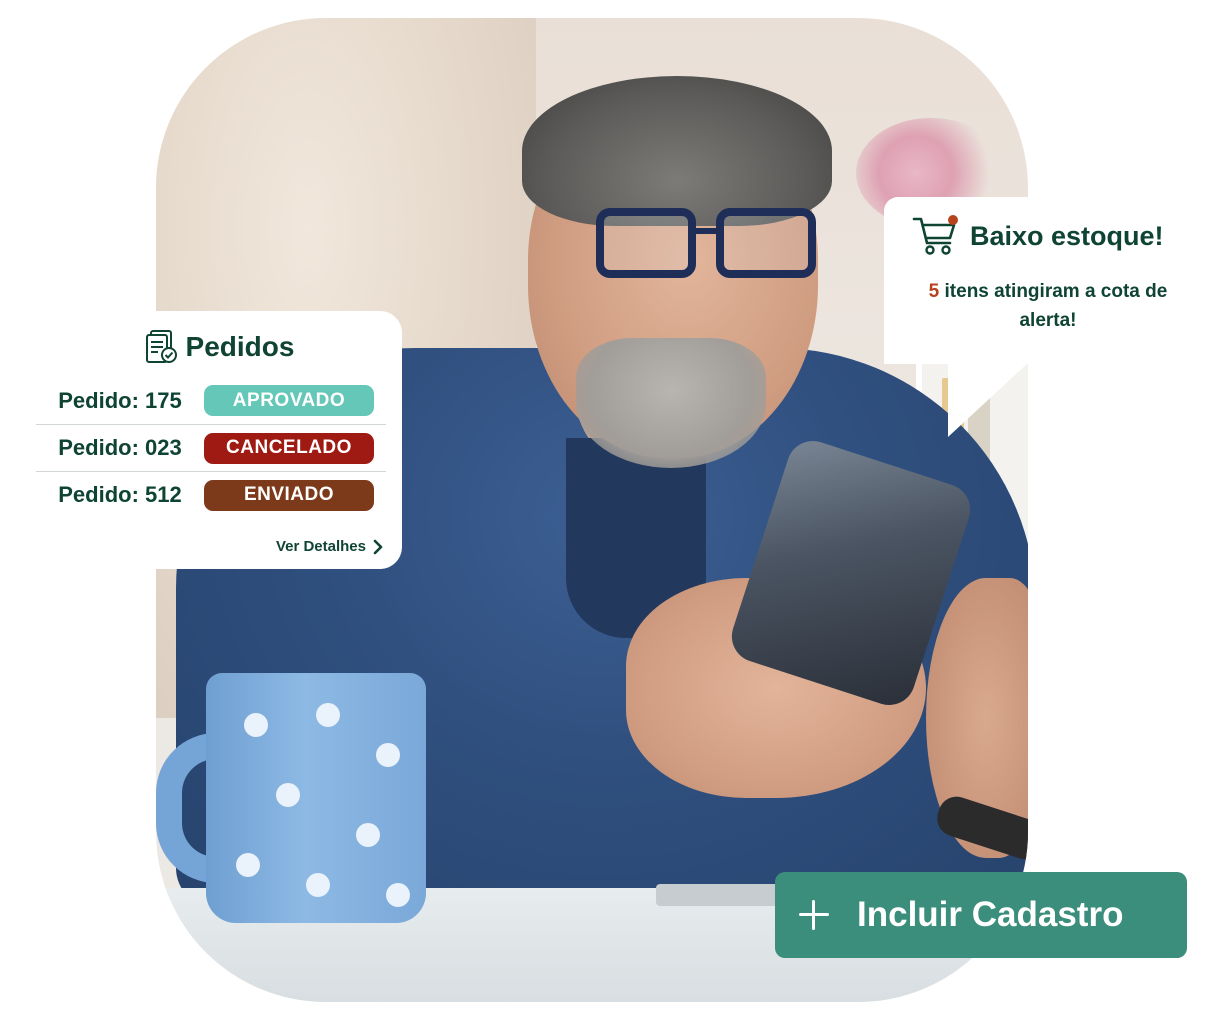 The height and width of the screenshot is (1028, 1232). I want to click on add-registration-button: Incluir Cadastro, so click(981, 915).